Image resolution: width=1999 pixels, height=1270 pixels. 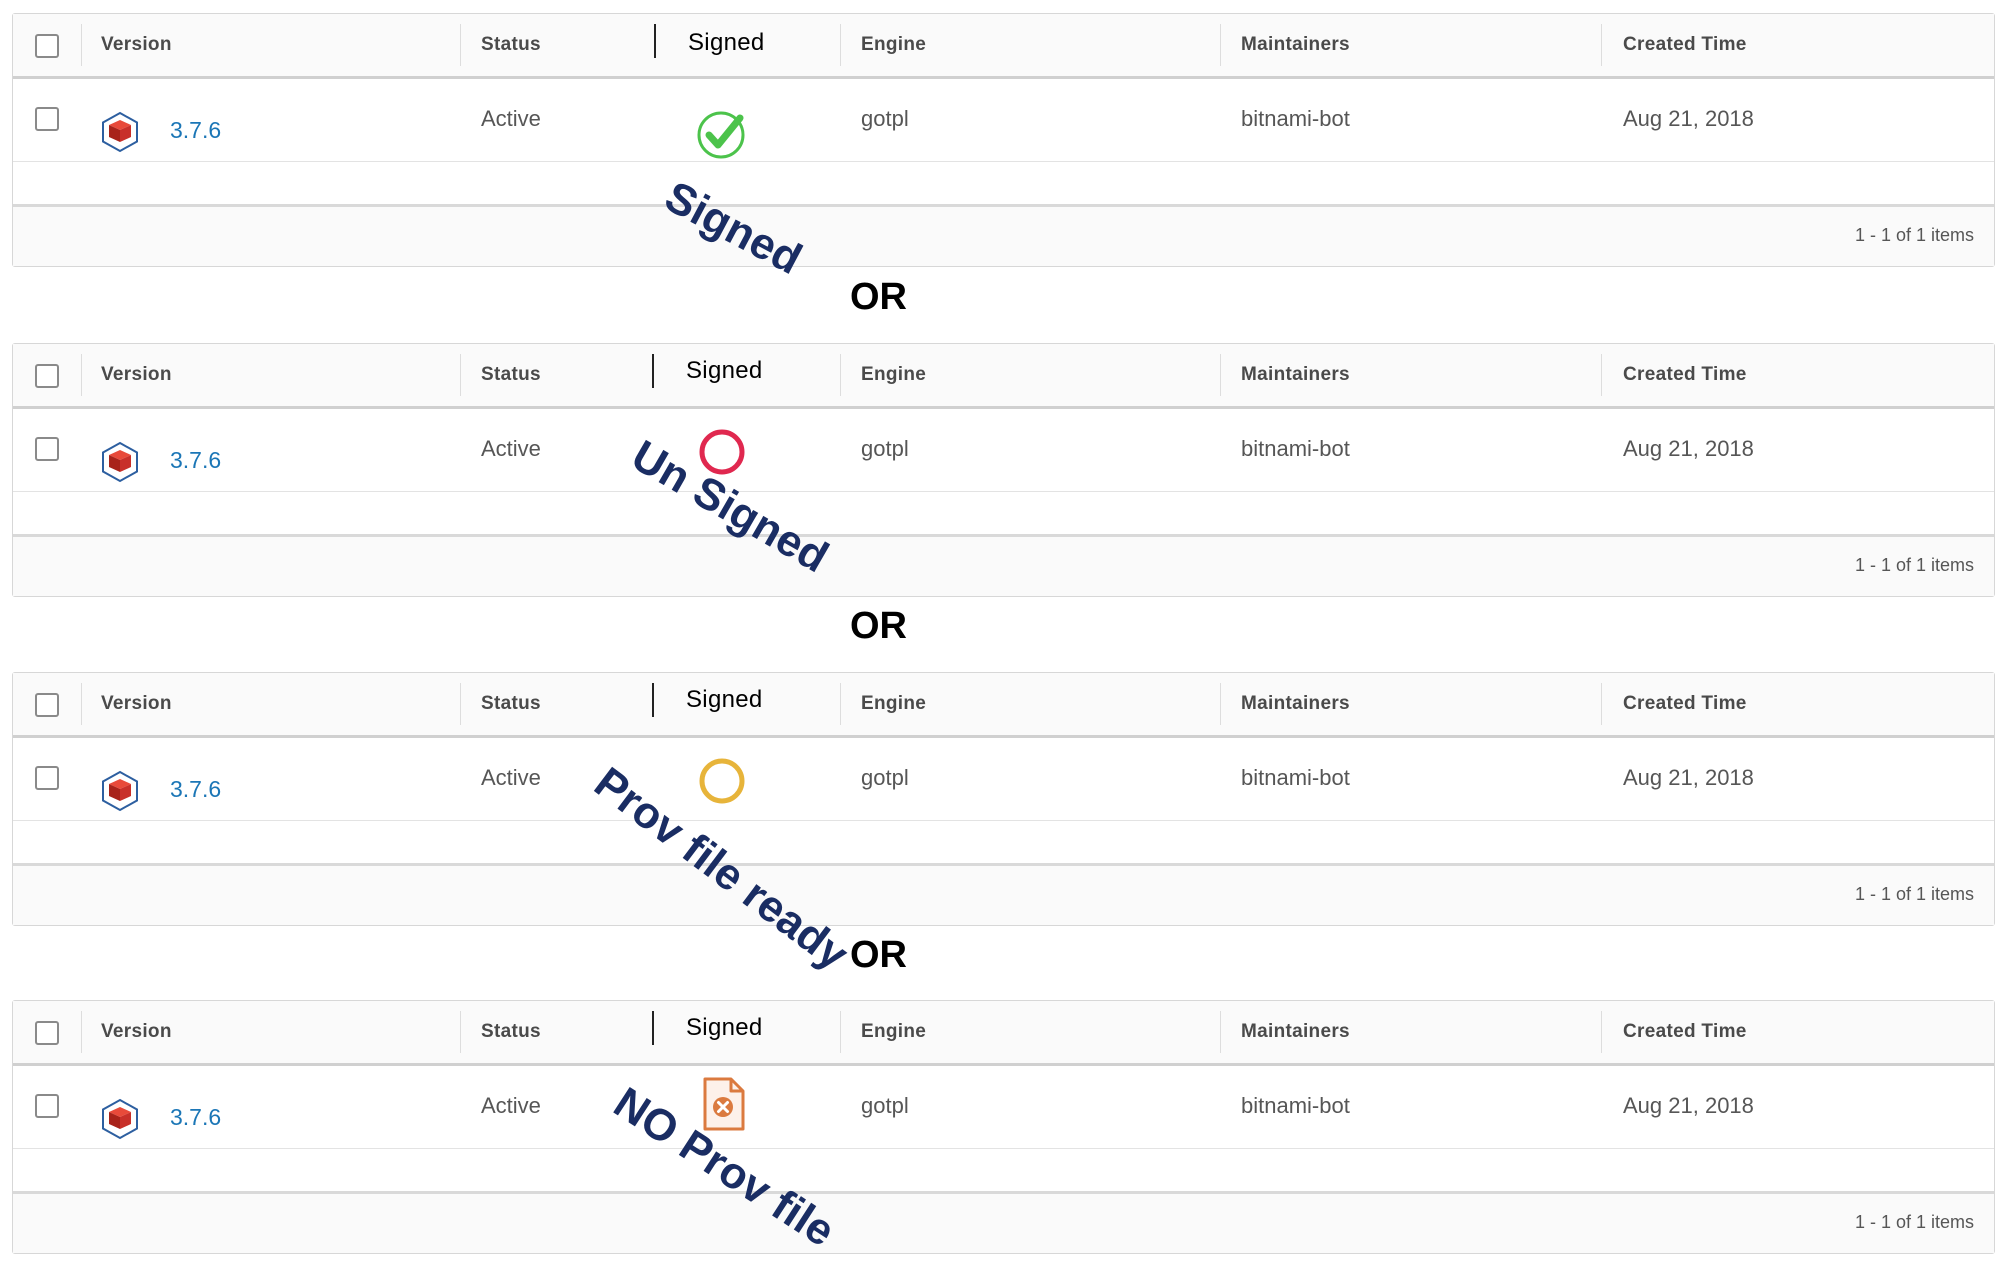 I want to click on no-prov-file-icon, so click(x=724, y=1104).